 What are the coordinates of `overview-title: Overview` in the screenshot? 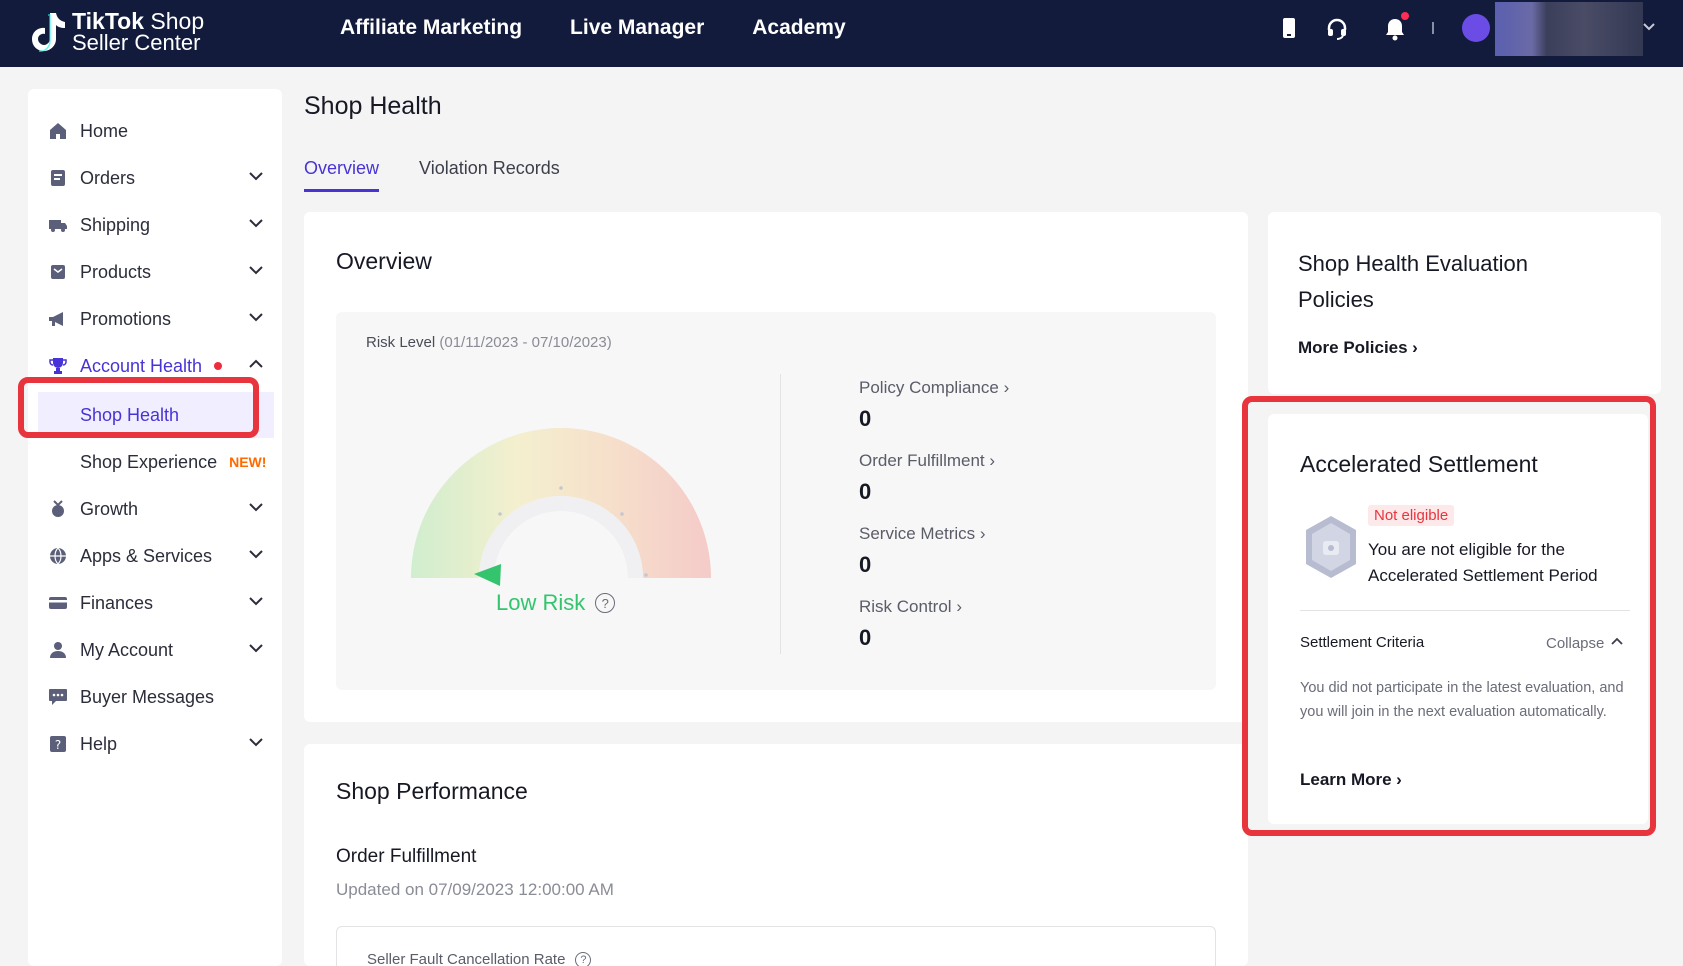 It's located at (384, 261).